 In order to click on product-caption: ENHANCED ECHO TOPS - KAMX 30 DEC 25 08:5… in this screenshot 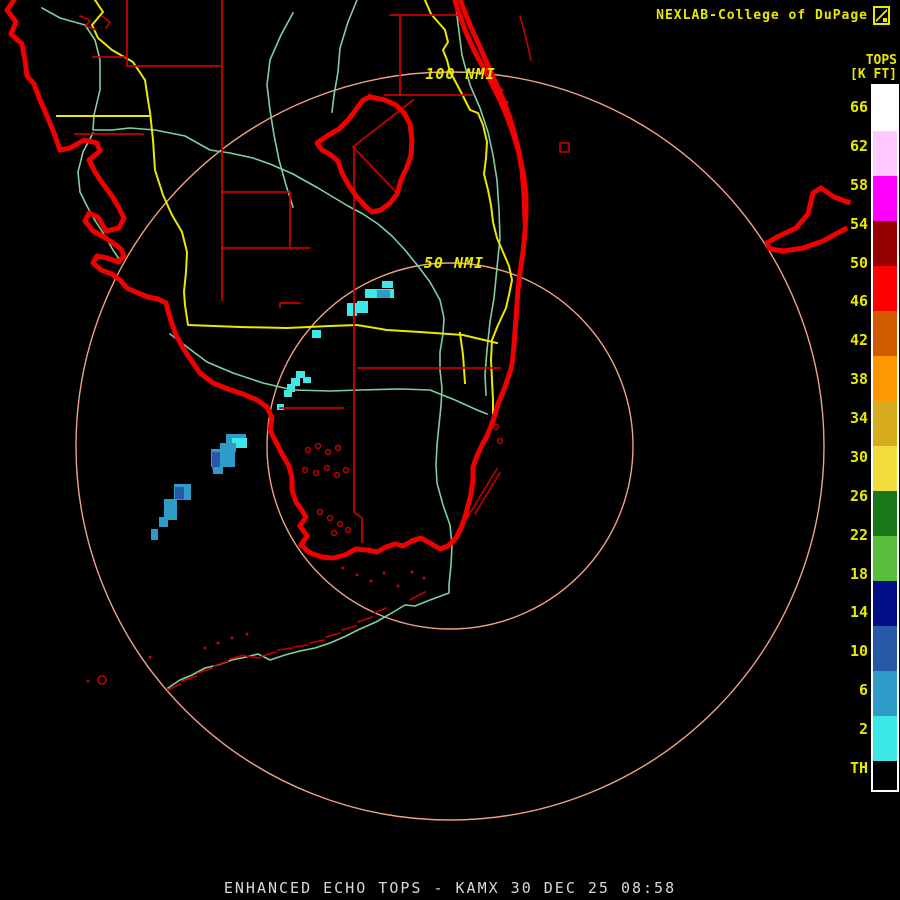, I will do `click(450, 888)`.